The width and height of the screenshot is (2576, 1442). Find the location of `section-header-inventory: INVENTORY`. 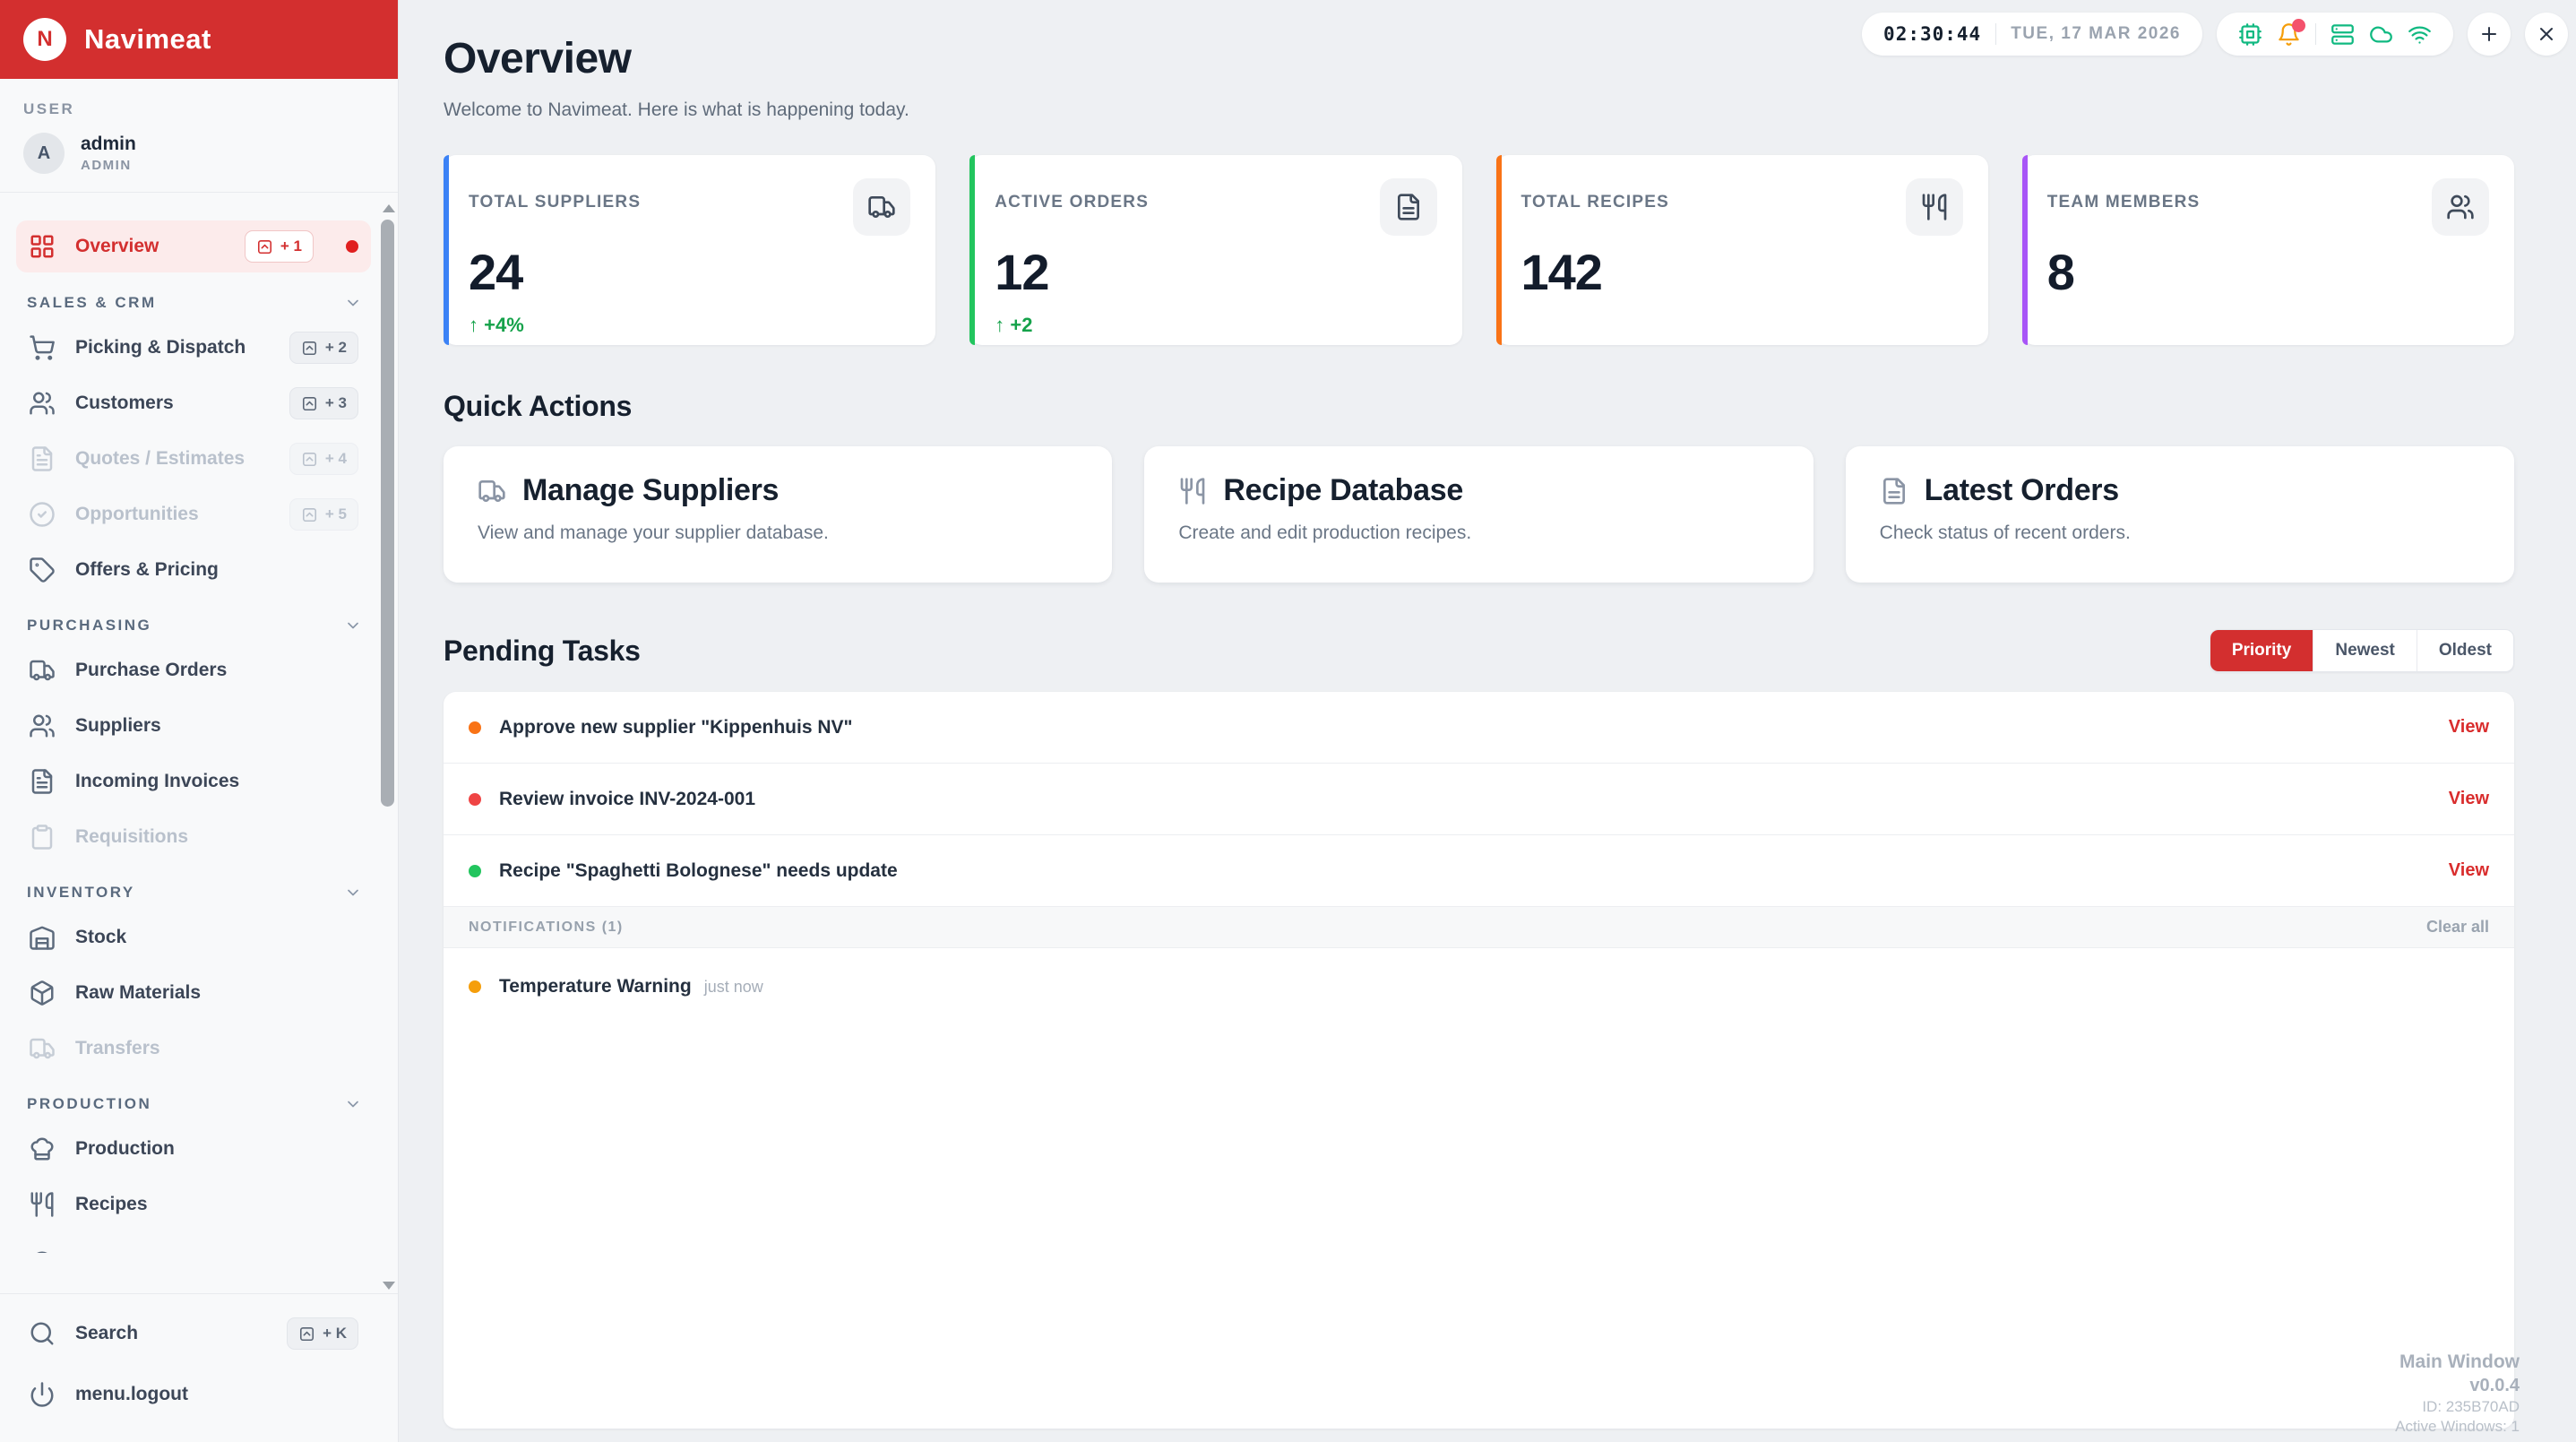

section-header-inventory: INVENTORY is located at coordinates (194, 893).